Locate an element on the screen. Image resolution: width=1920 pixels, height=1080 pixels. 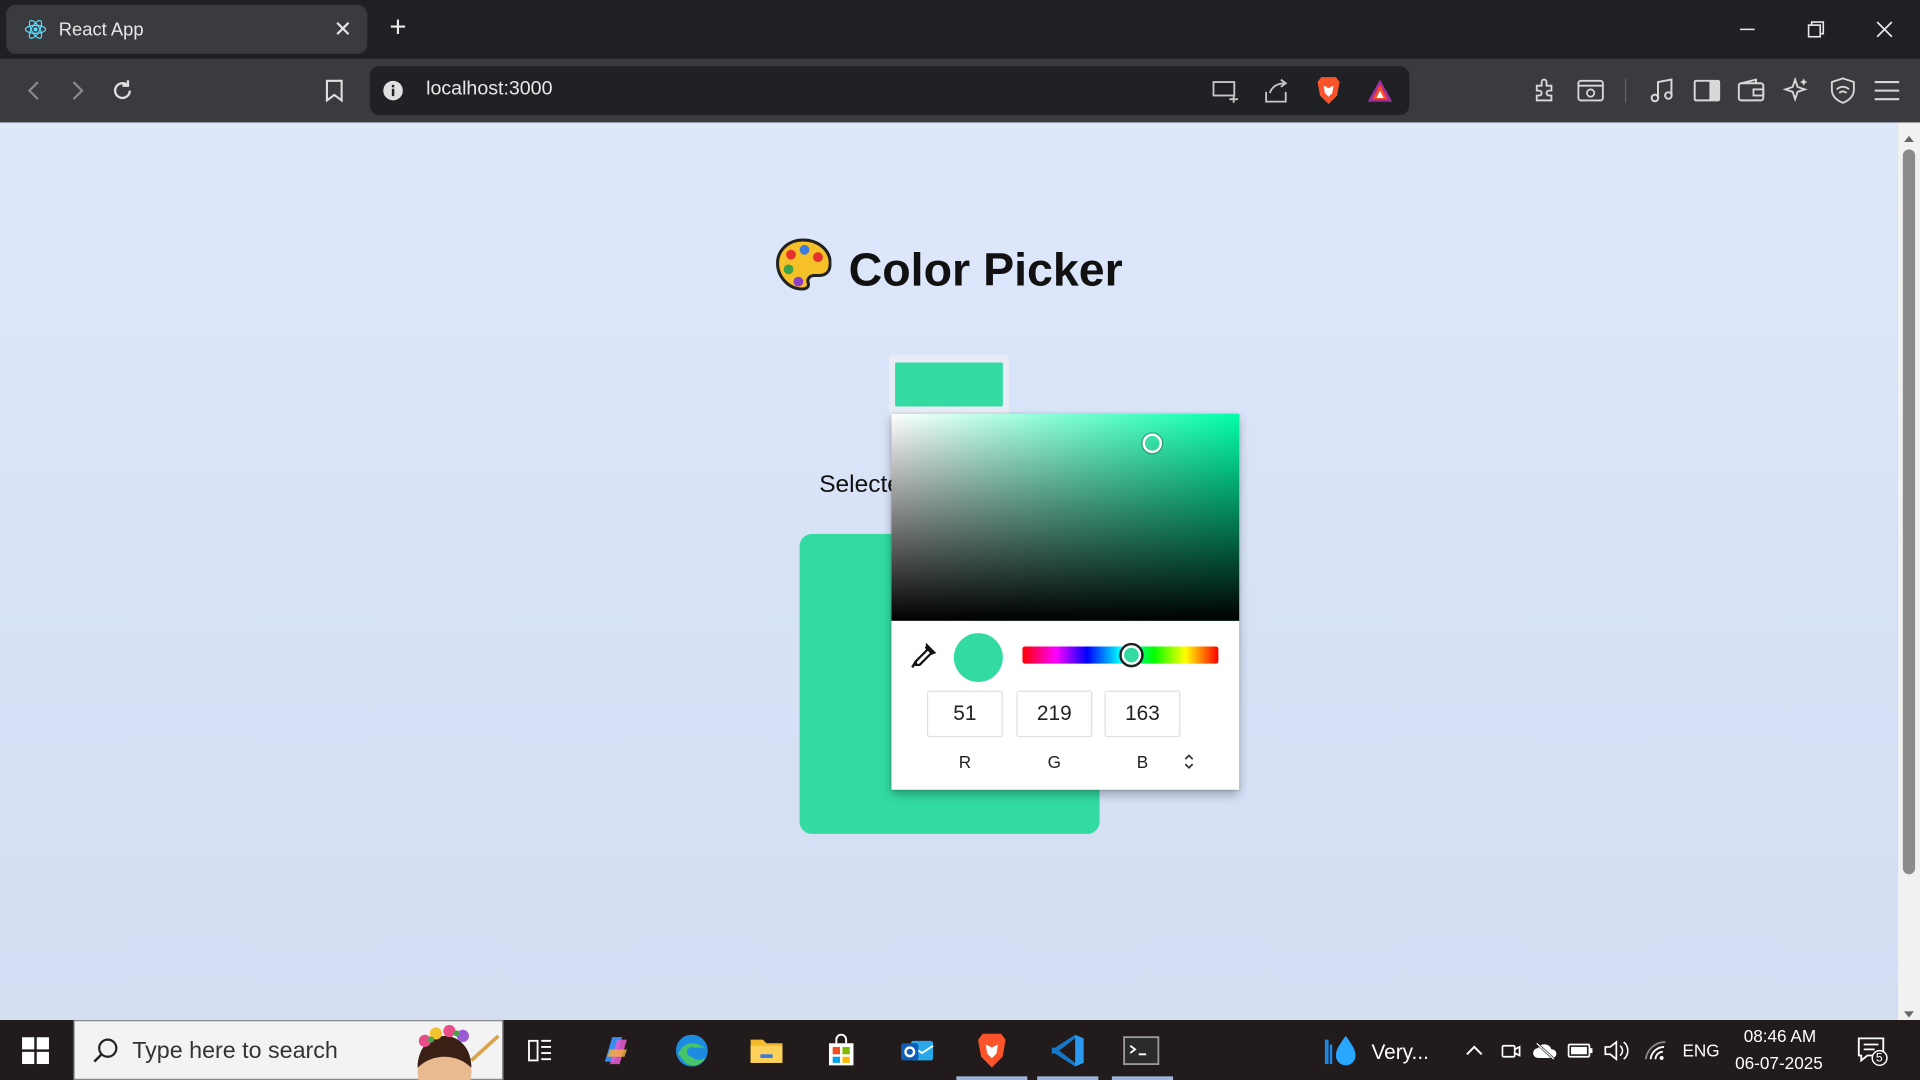
weather-icon is located at coordinates (1341, 1051).